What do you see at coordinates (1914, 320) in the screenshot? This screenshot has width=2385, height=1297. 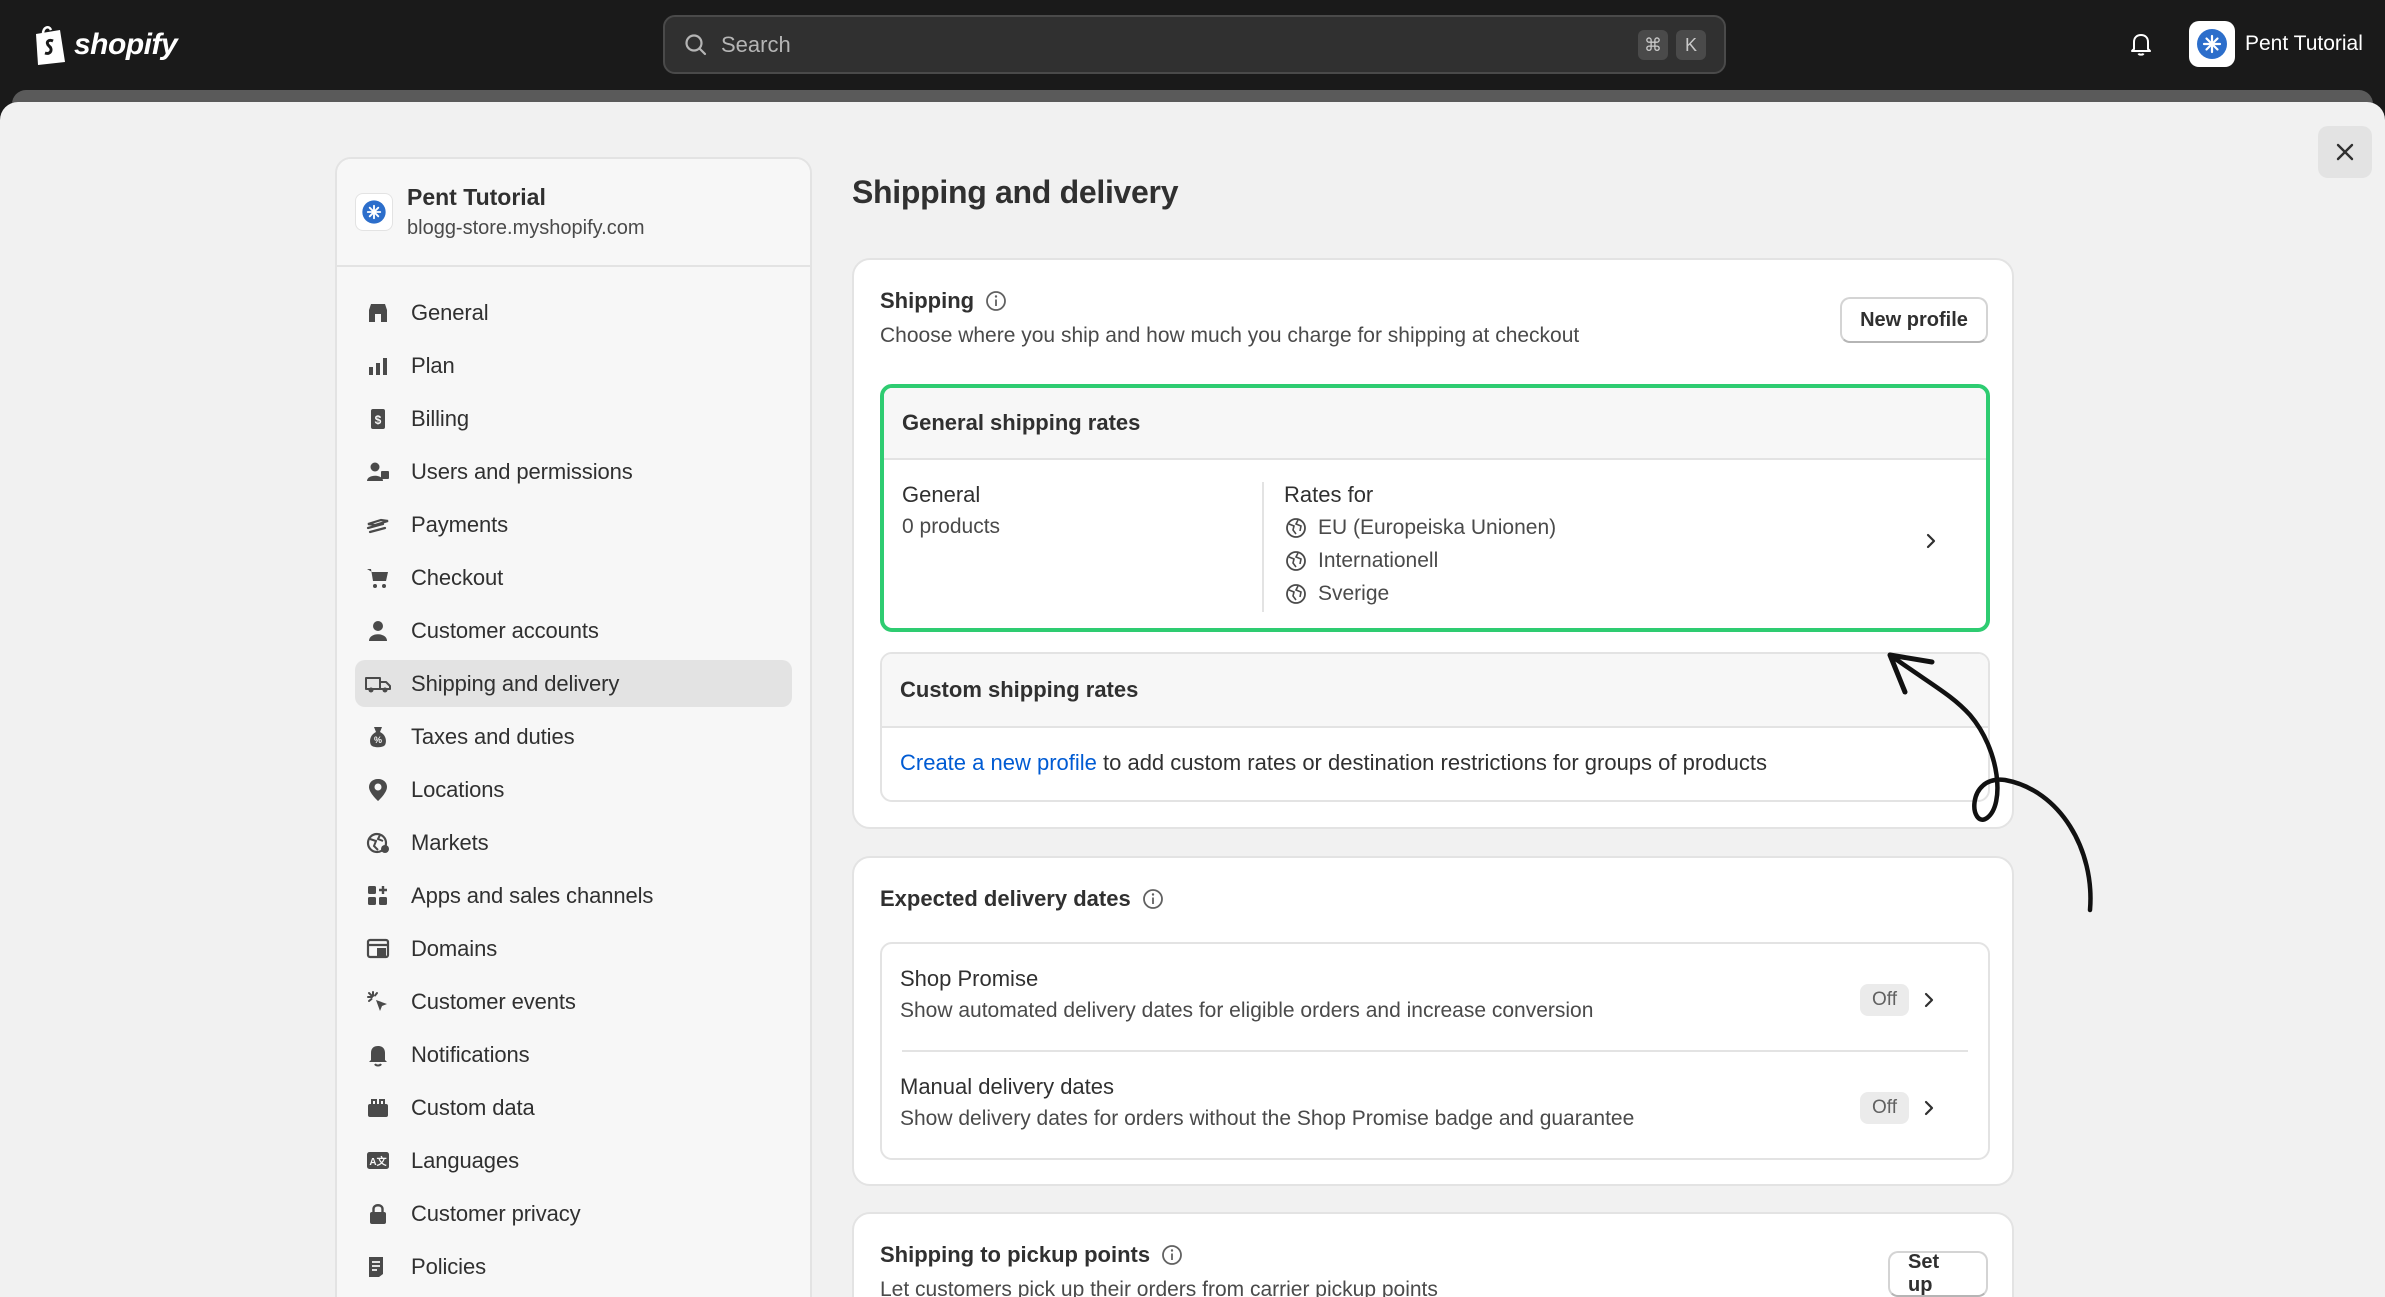 I see `new-profile-button: New profile` at bounding box center [1914, 320].